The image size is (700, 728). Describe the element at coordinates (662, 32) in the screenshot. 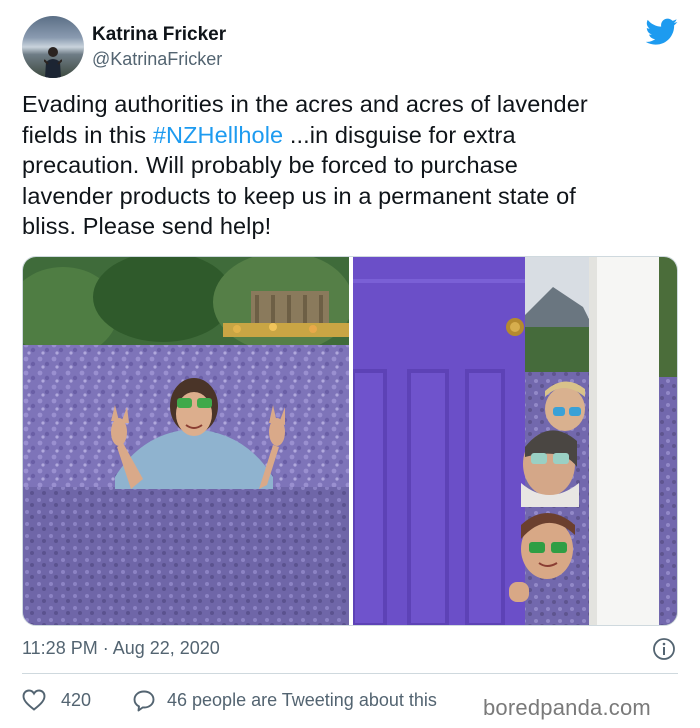

I see `twitter-bird-icon` at that location.